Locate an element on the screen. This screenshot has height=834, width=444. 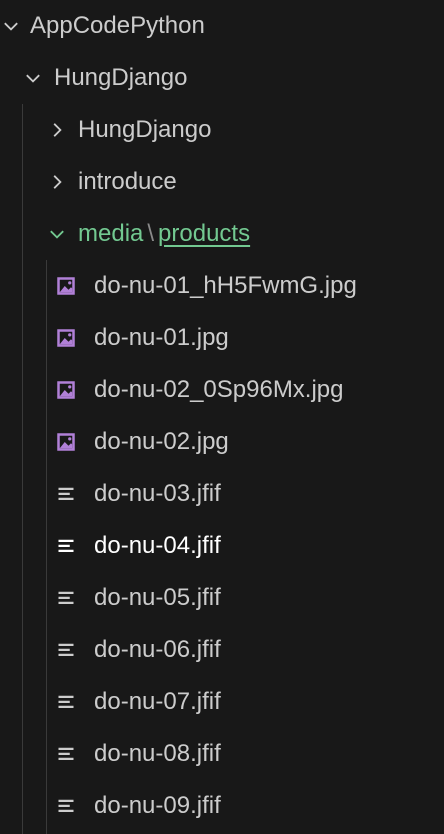
file-item: do-nu-06.jfif is located at coordinates (222, 650).